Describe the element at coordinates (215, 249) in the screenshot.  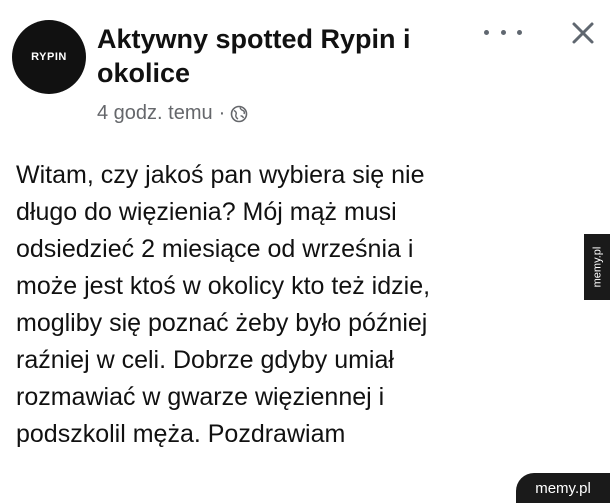
I see `post-line: odsiedzieć 2 miesiące od września i` at that location.